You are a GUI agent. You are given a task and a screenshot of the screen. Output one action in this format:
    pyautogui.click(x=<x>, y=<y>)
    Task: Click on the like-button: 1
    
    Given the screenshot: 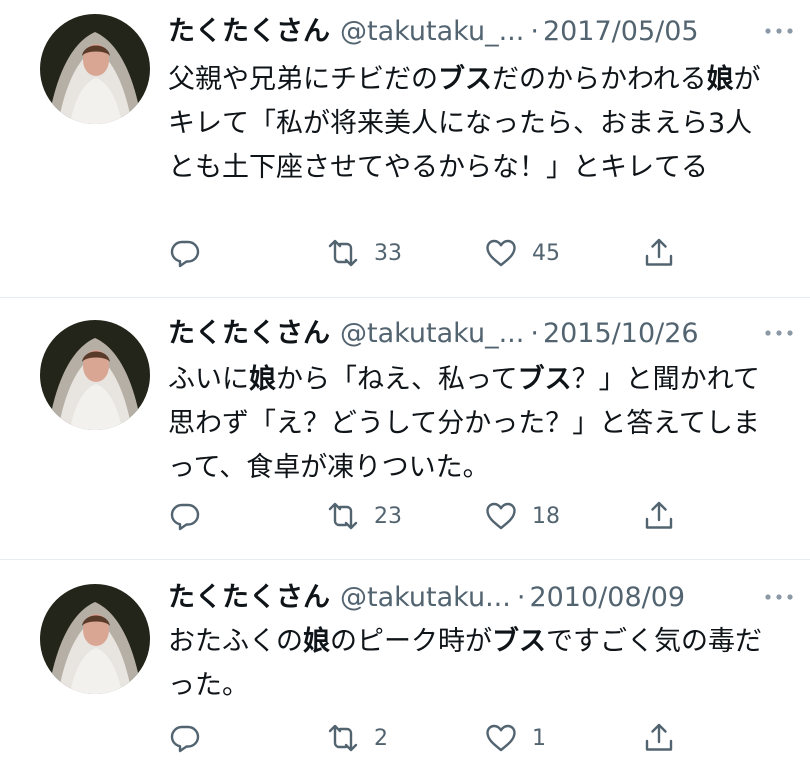 What is the action you would take?
    pyautogui.click(x=515, y=738)
    